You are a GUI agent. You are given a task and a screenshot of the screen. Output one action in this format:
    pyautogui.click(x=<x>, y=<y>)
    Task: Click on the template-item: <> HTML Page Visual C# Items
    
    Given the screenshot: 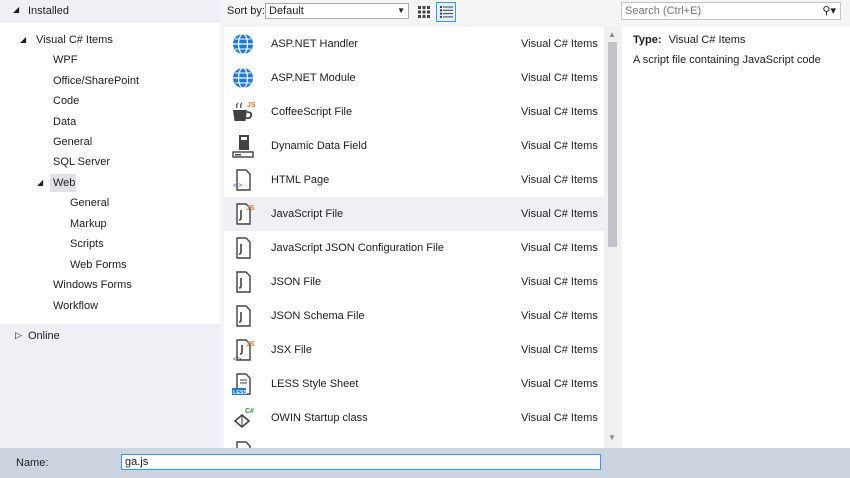 What is the action you would take?
    pyautogui.click(x=414, y=180)
    